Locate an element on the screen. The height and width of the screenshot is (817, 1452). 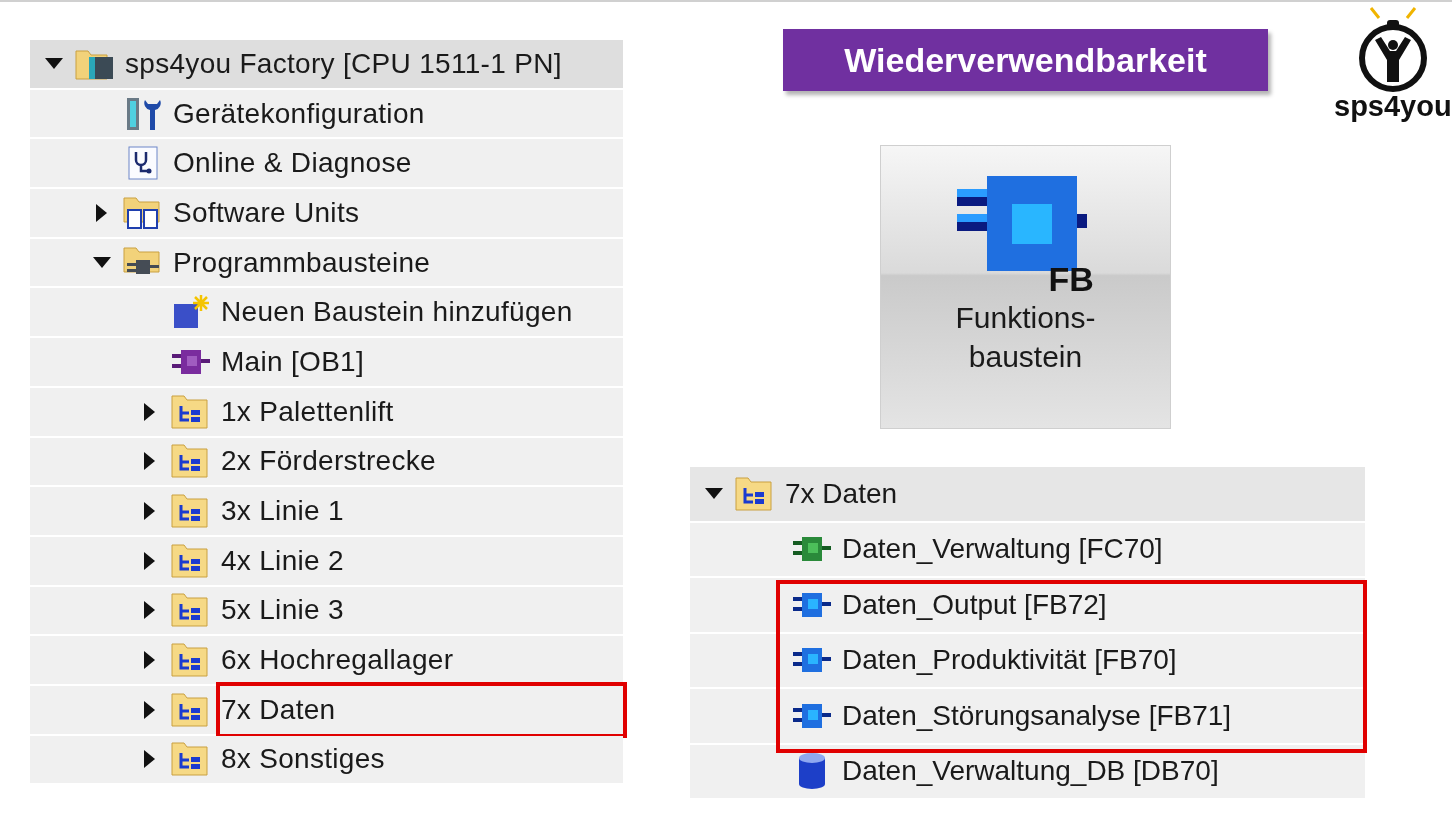
tree-item: 3x Linie 1 is located at coordinates (326, 512).